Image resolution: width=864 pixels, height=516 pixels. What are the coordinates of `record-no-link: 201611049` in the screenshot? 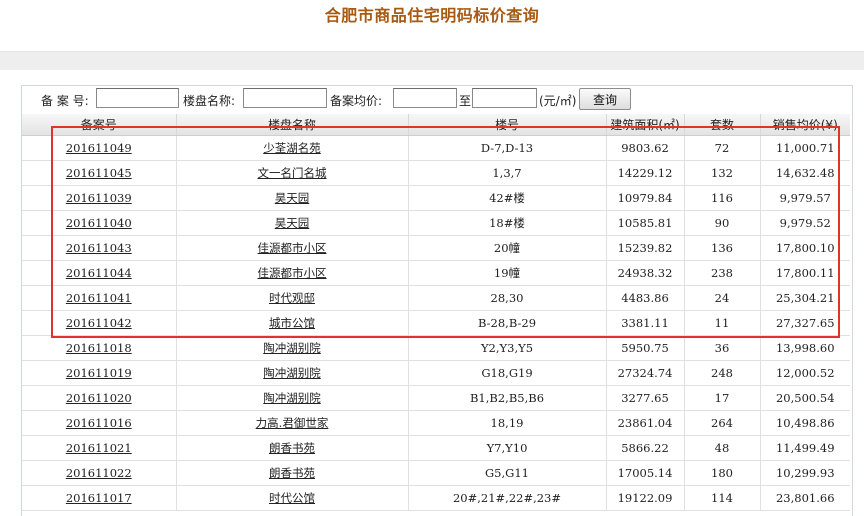 It's located at (99, 148).